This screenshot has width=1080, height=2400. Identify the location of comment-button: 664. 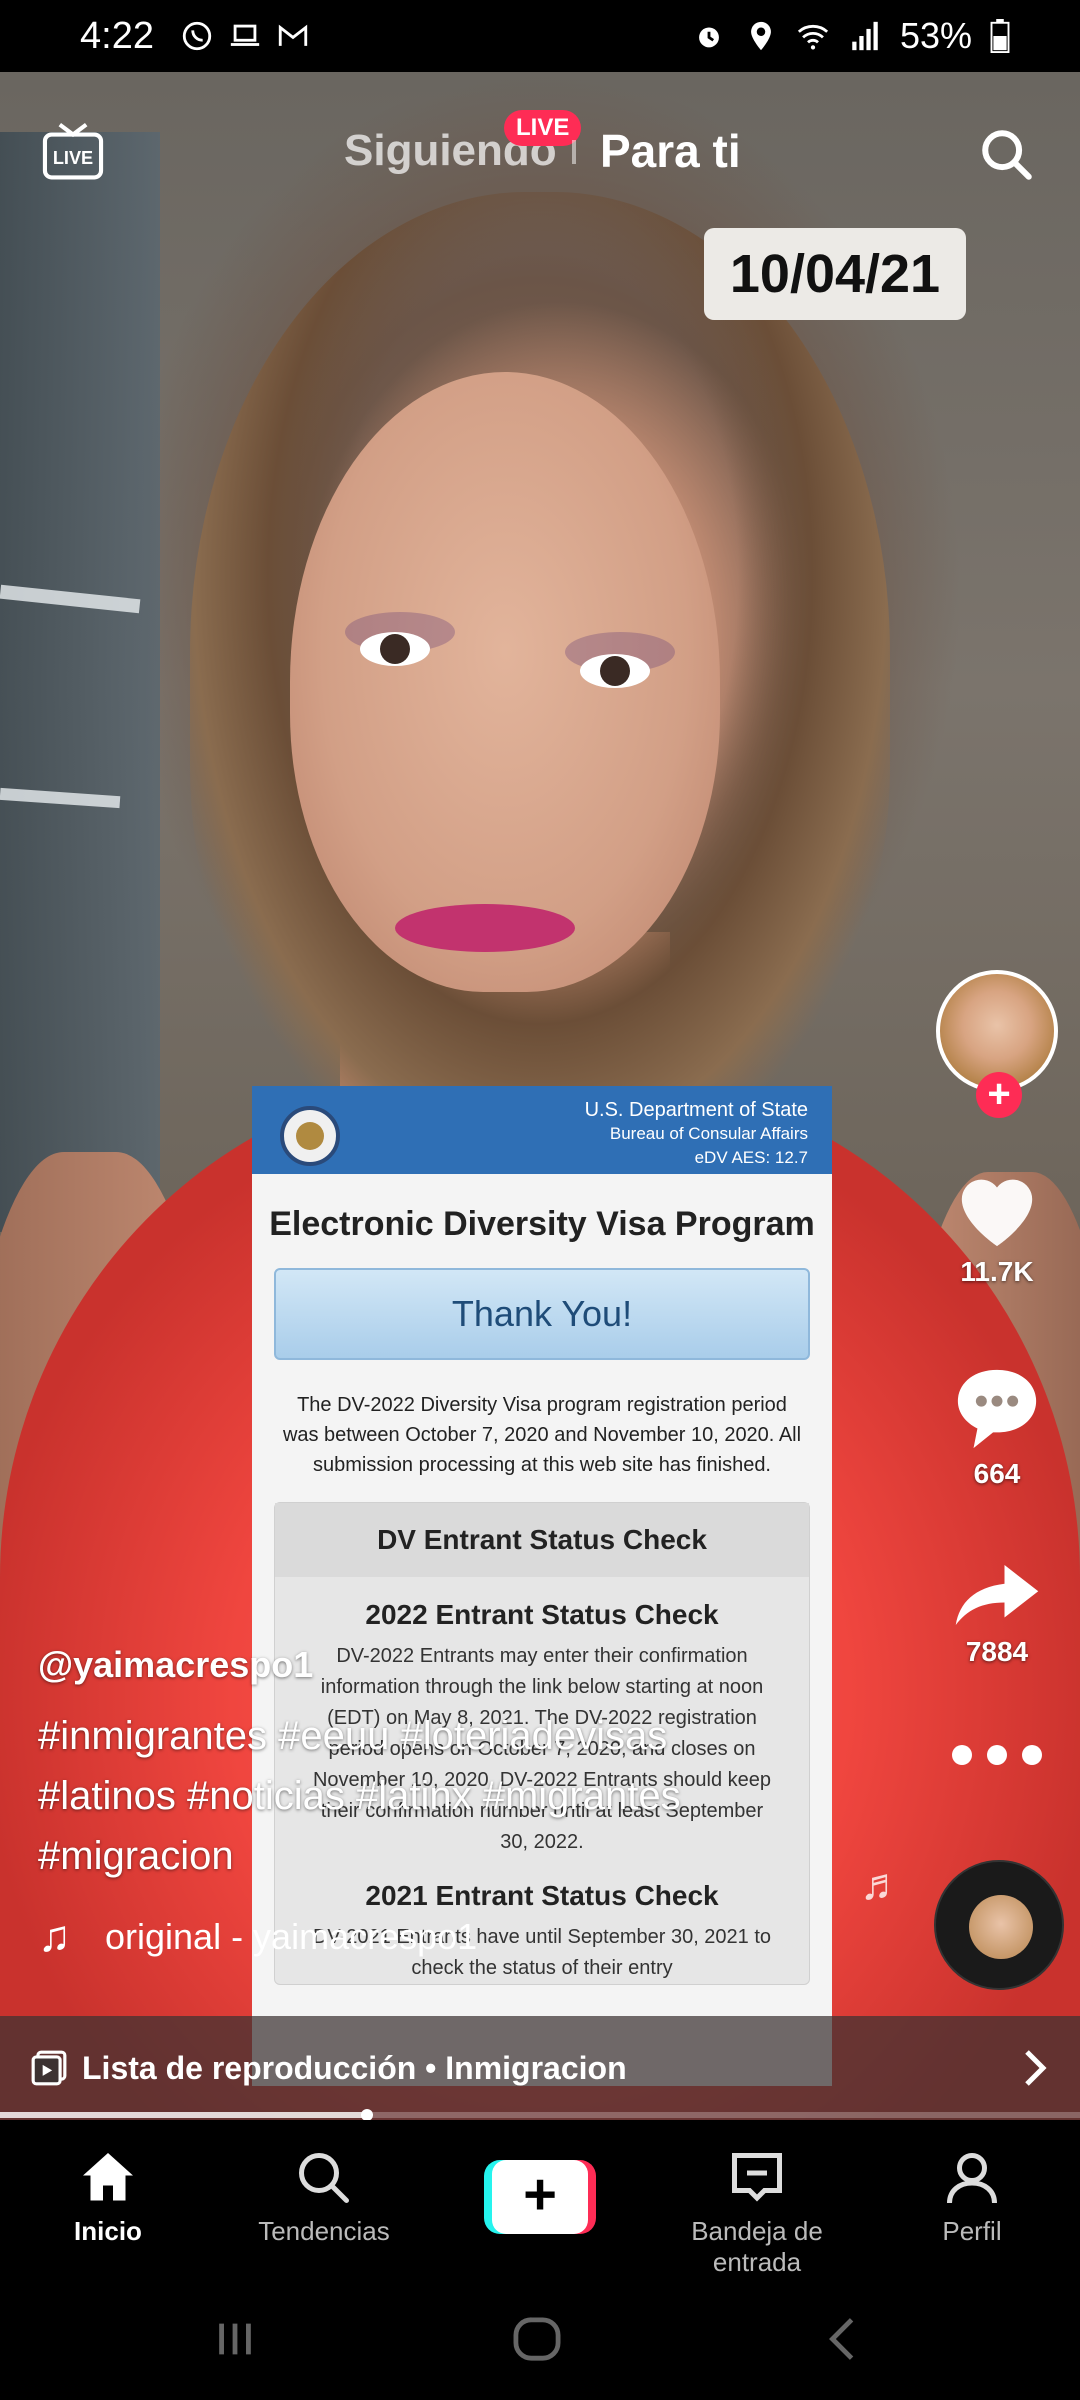
(997, 1426).